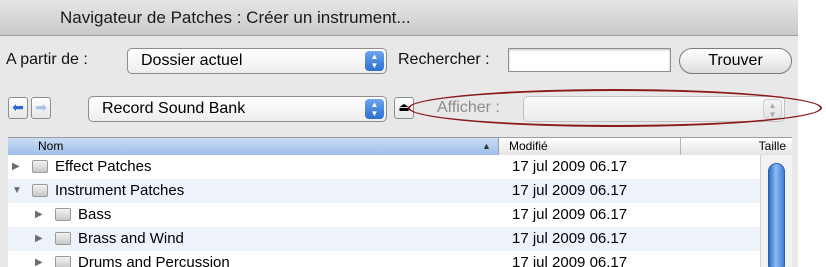 The height and width of the screenshot is (267, 826). Describe the element at coordinates (103, 166) in the screenshot. I see `item-name: Effect Patches` at that location.